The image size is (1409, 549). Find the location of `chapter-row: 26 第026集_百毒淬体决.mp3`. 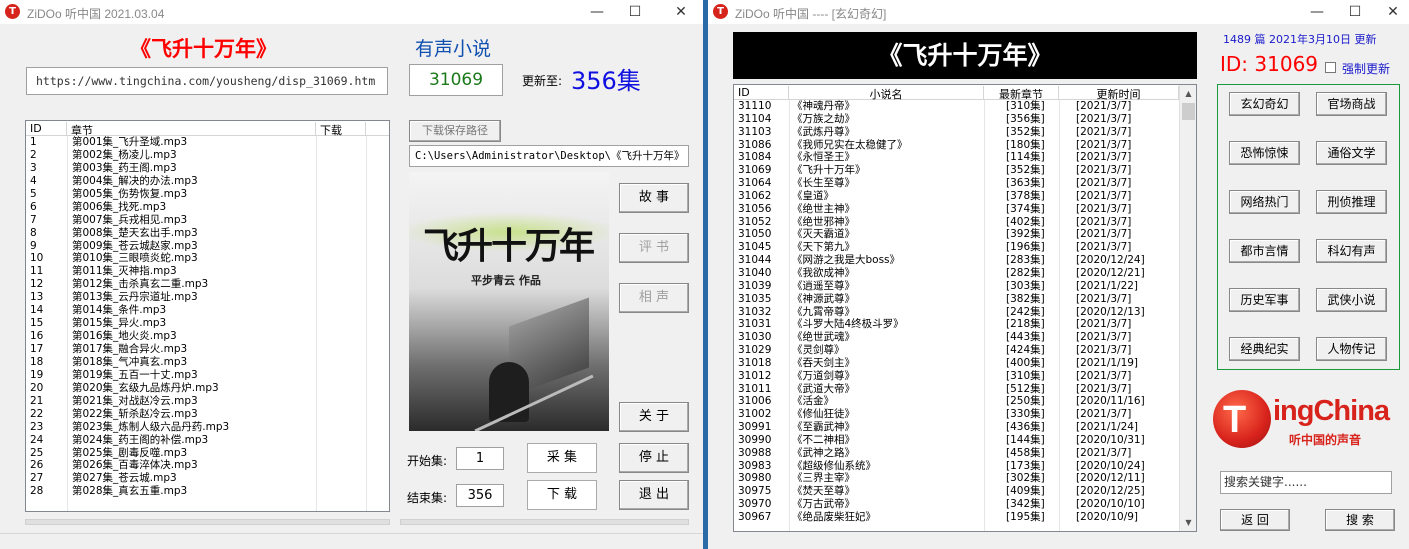

chapter-row: 26 第026集_百毒淬体决.mp3 is located at coordinates (207, 465).